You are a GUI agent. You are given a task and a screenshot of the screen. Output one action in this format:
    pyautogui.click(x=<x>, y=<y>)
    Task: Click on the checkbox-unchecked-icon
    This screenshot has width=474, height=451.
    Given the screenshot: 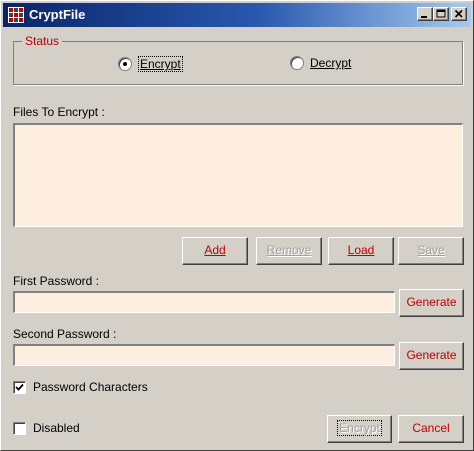 What is the action you would take?
    pyautogui.click(x=19, y=428)
    